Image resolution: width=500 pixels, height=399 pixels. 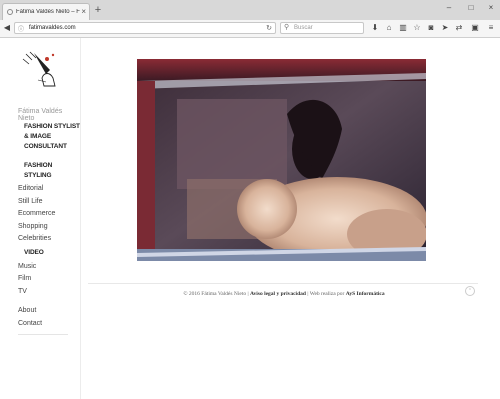 What do you see at coordinates (403, 28) in the screenshot?
I see `library-icon: ▥` at bounding box center [403, 28].